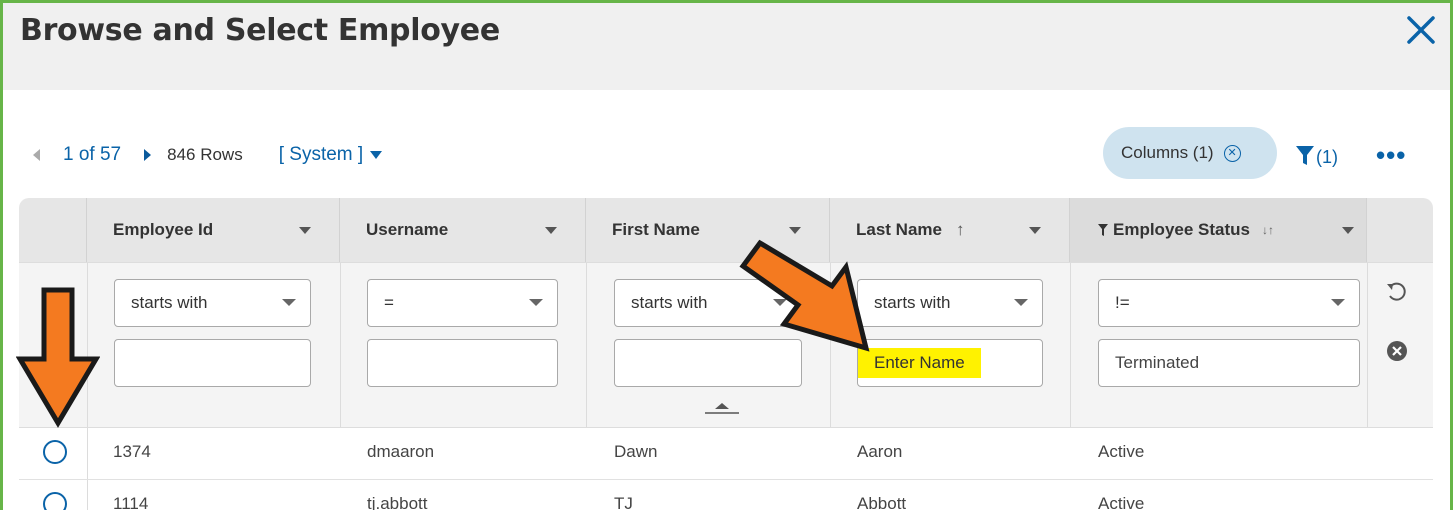  What do you see at coordinates (148, 155) in the screenshot?
I see `next-page-icon` at bounding box center [148, 155].